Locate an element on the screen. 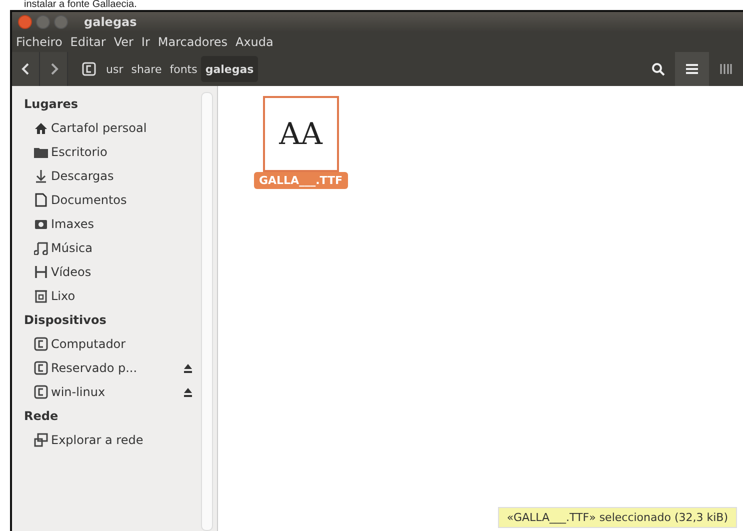  document-icon is located at coordinates (41, 200).